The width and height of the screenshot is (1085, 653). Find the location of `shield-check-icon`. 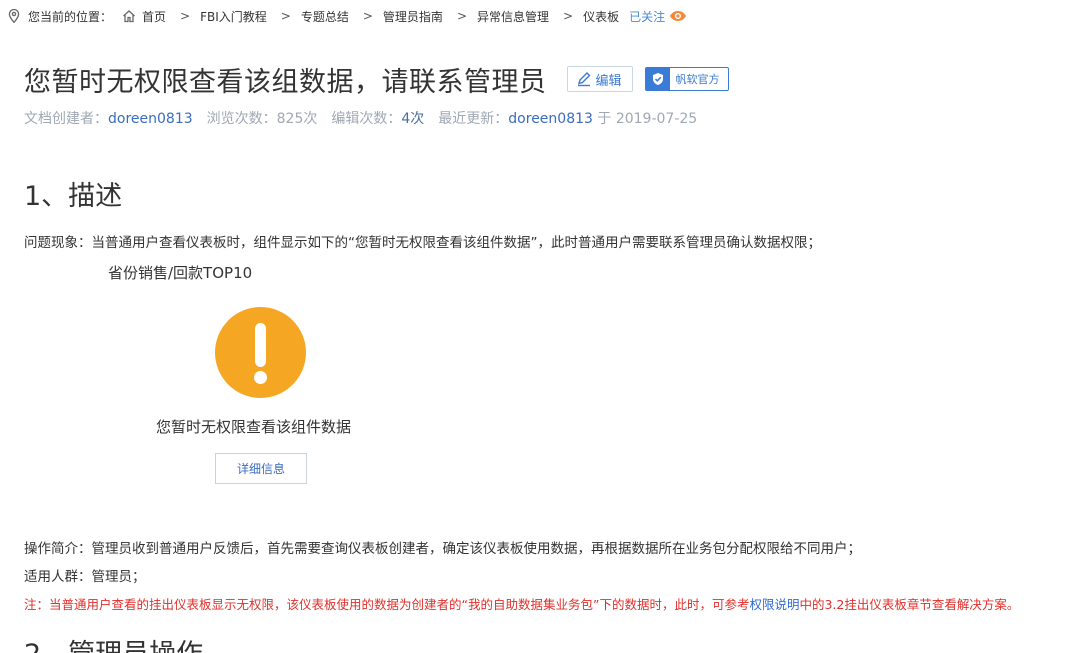

shield-check-icon is located at coordinates (657, 79).